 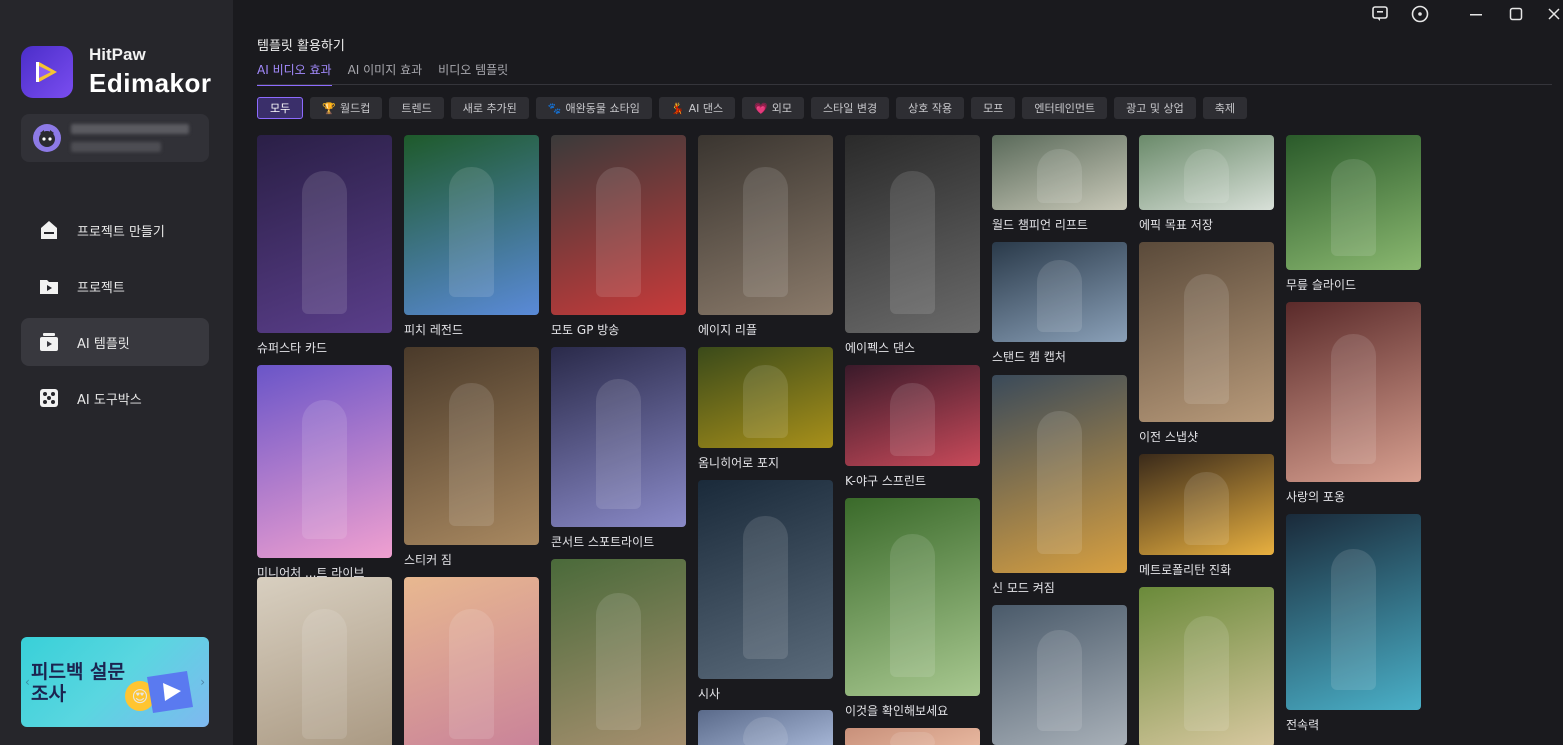 What do you see at coordinates (1516, 14) in the screenshot?
I see `maximize-icon` at bounding box center [1516, 14].